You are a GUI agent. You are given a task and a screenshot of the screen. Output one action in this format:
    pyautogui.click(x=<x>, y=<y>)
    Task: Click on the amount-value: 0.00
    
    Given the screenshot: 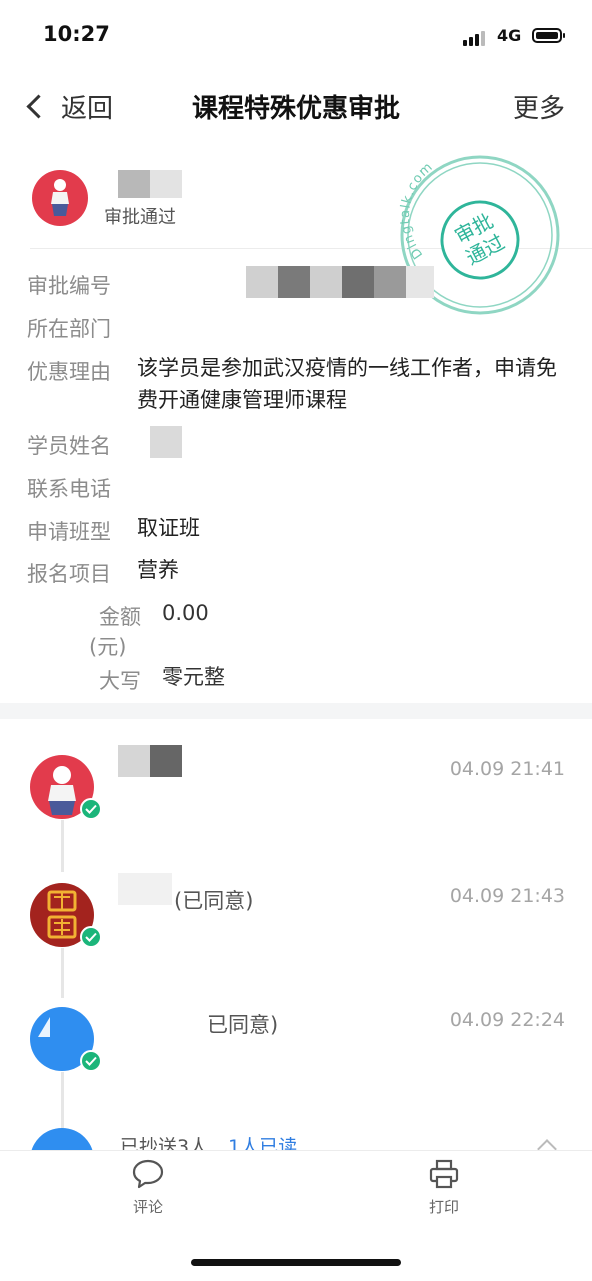 What is the action you would take?
    pyautogui.click(x=185, y=613)
    